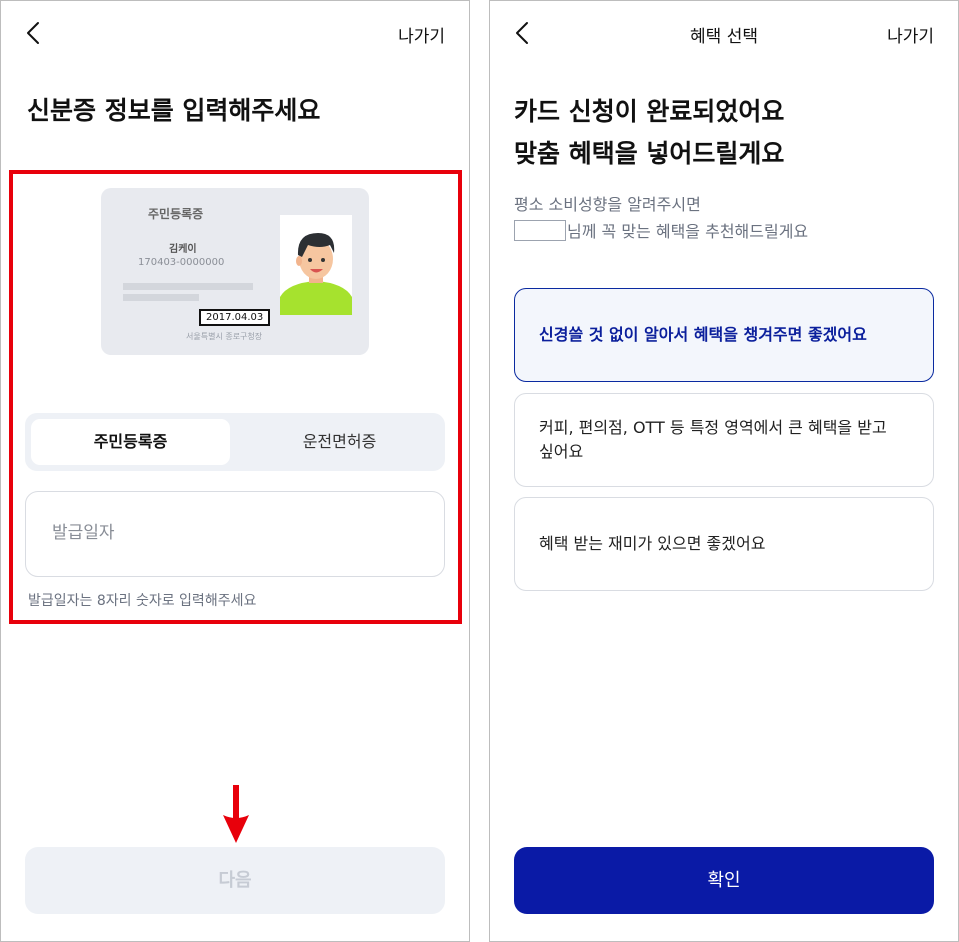  What do you see at coordinates (703, 334) in the screenshot?
I see `benefit-option-label: 신경쓸 것 없이 알아서 혜택을 챙겨주면 좋겠어요` at bounding box center [703, 334].